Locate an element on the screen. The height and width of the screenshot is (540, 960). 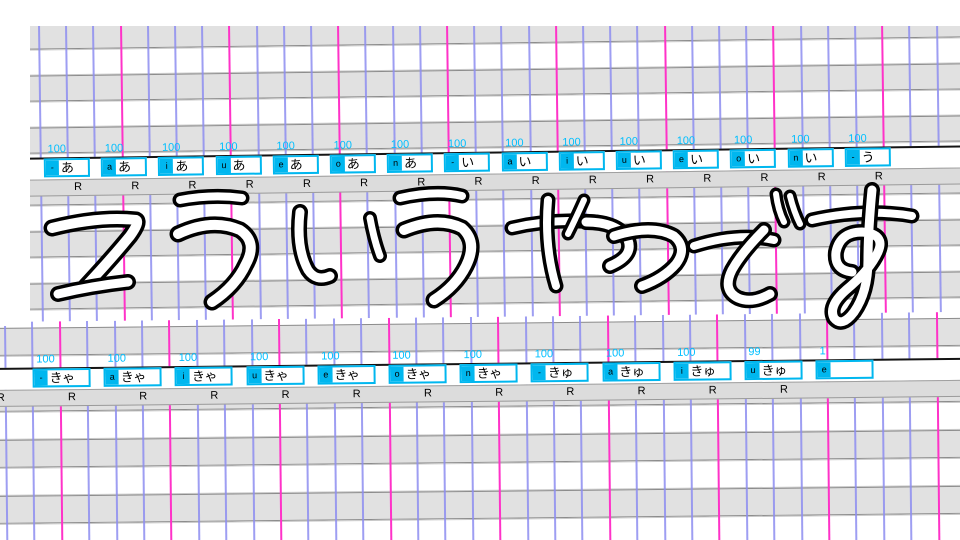
note-lyric-box: -う is located at coordinates (867, 157).